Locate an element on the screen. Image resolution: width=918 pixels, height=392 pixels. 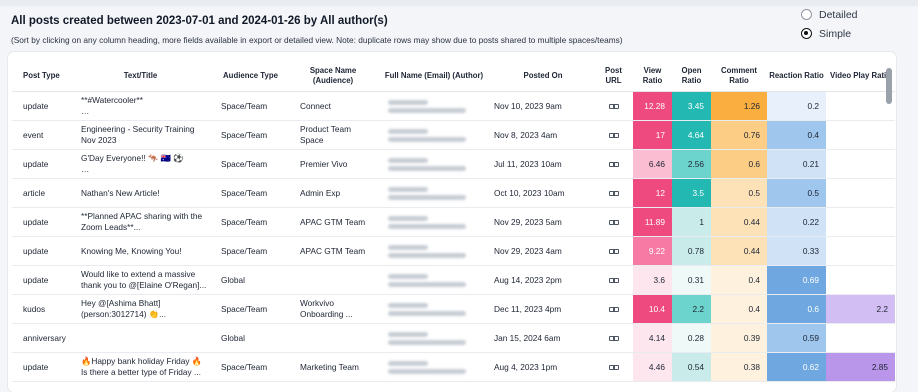
comment-ratio-cell: 0.39 is located at coordinates (739, 338).